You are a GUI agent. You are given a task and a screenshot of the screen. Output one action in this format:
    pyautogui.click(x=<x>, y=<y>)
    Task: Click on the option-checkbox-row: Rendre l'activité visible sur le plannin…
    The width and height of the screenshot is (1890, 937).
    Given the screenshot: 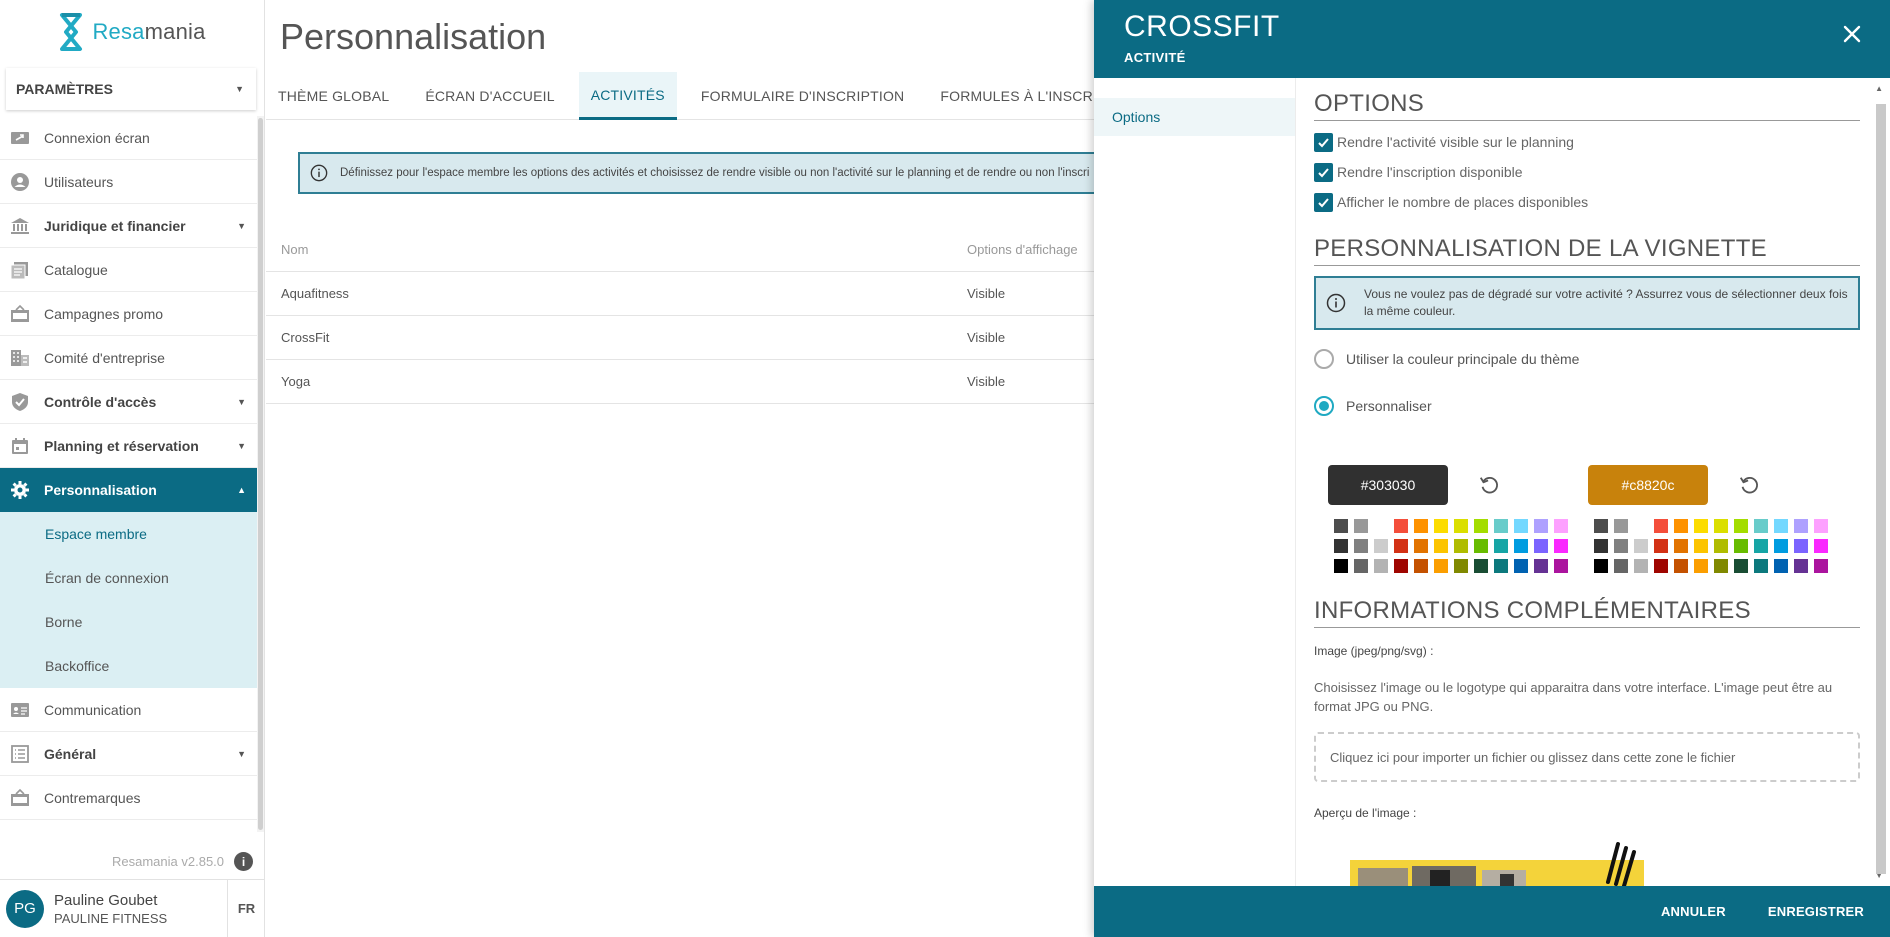 What is the action you would take?
    pyautogui.click(x=1587, y=142)
    